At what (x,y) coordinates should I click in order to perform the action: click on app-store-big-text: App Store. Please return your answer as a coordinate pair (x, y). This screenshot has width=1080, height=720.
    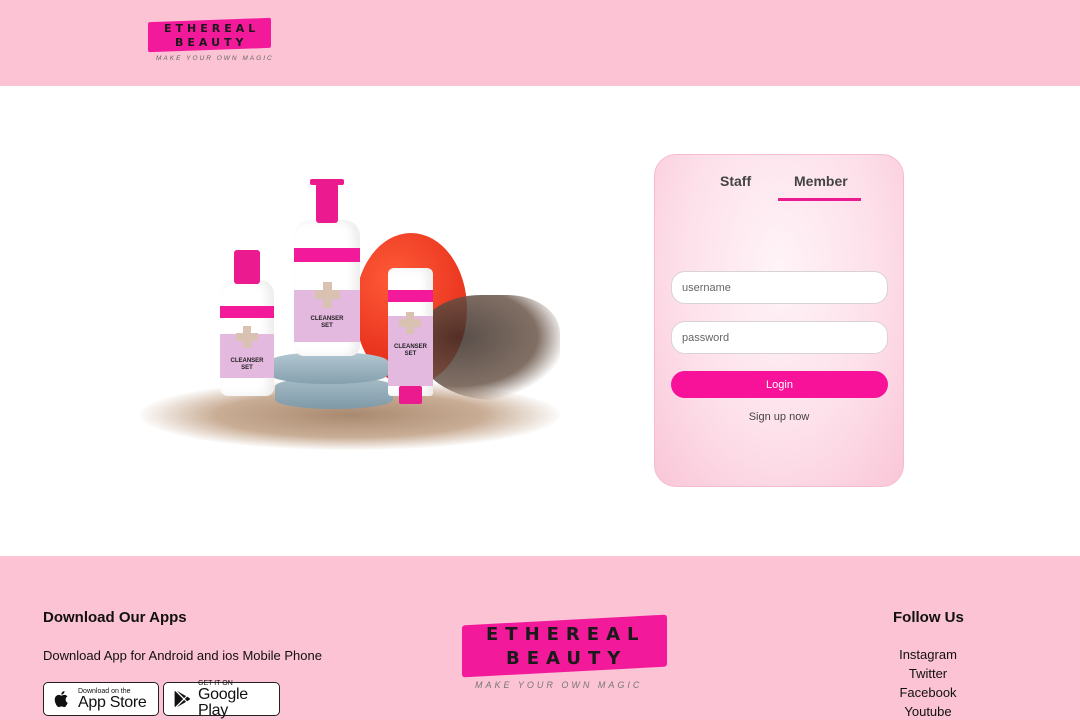
    Looking at the image, I should click on (112, 702).